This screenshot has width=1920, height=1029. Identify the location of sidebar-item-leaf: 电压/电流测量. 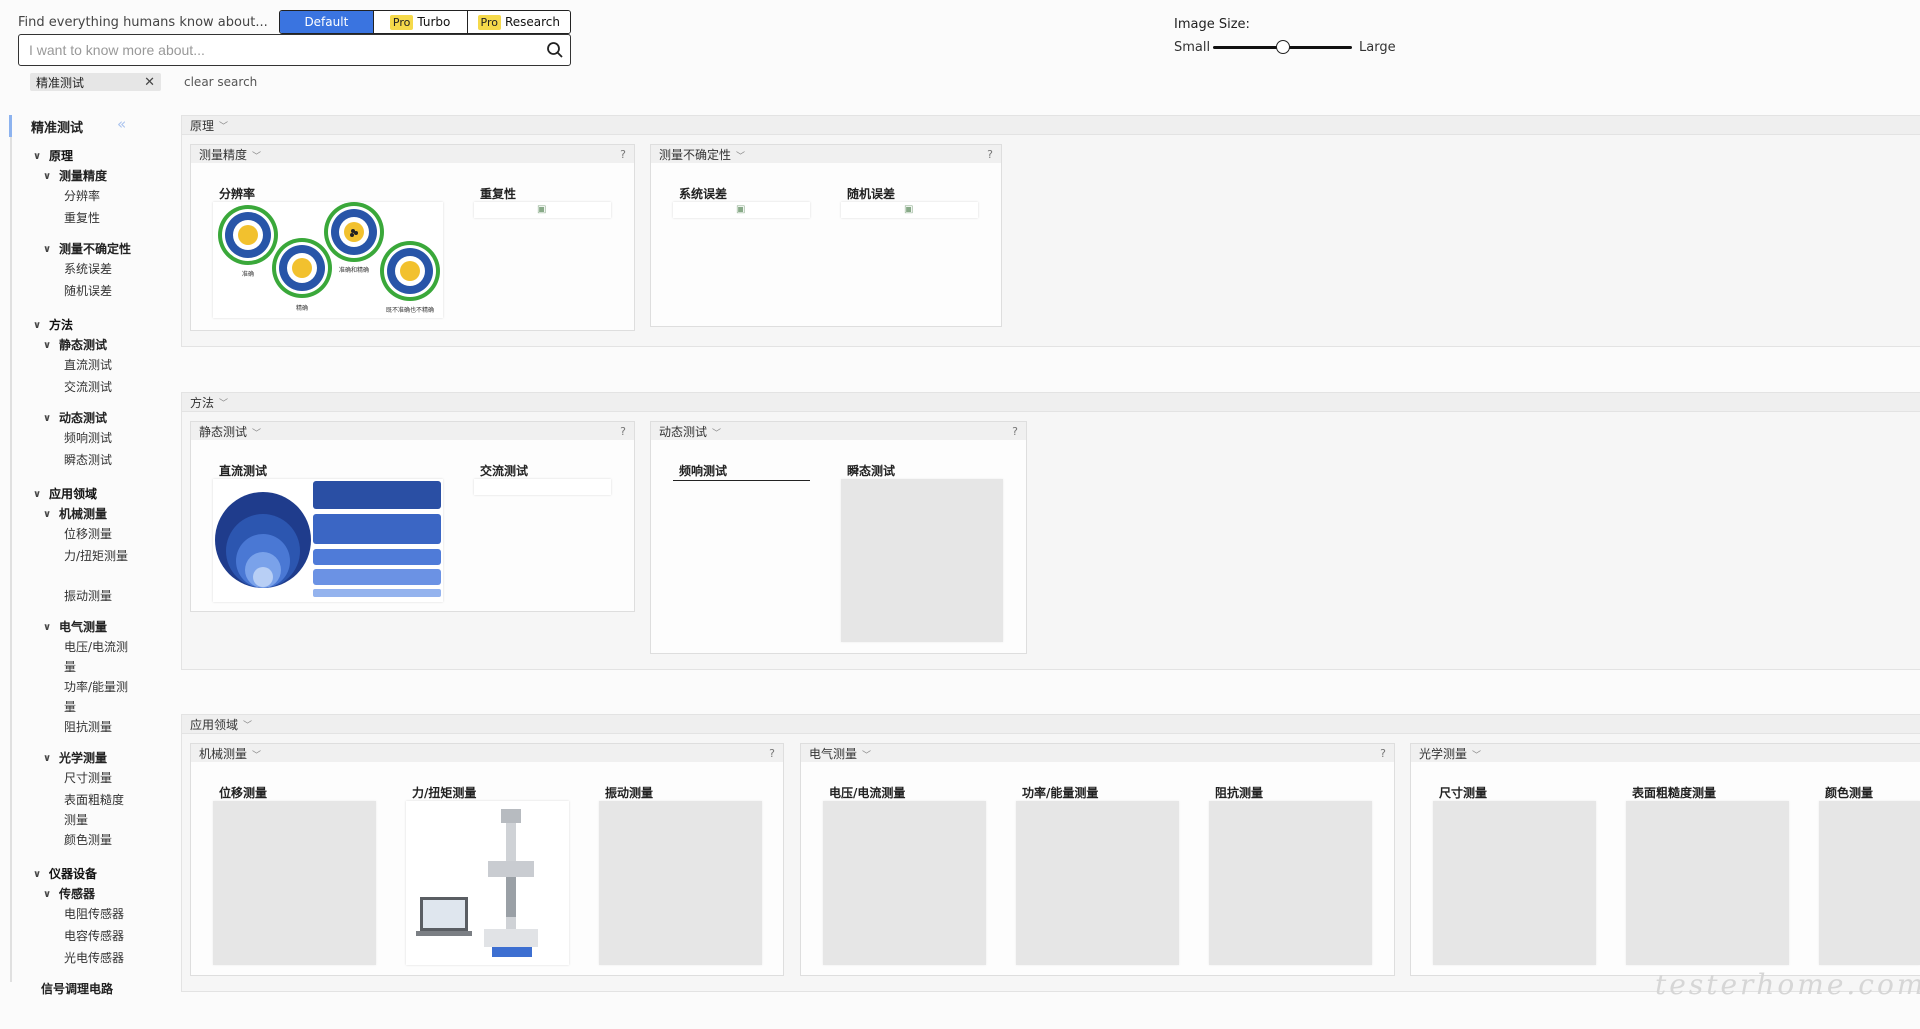
(98, 657).